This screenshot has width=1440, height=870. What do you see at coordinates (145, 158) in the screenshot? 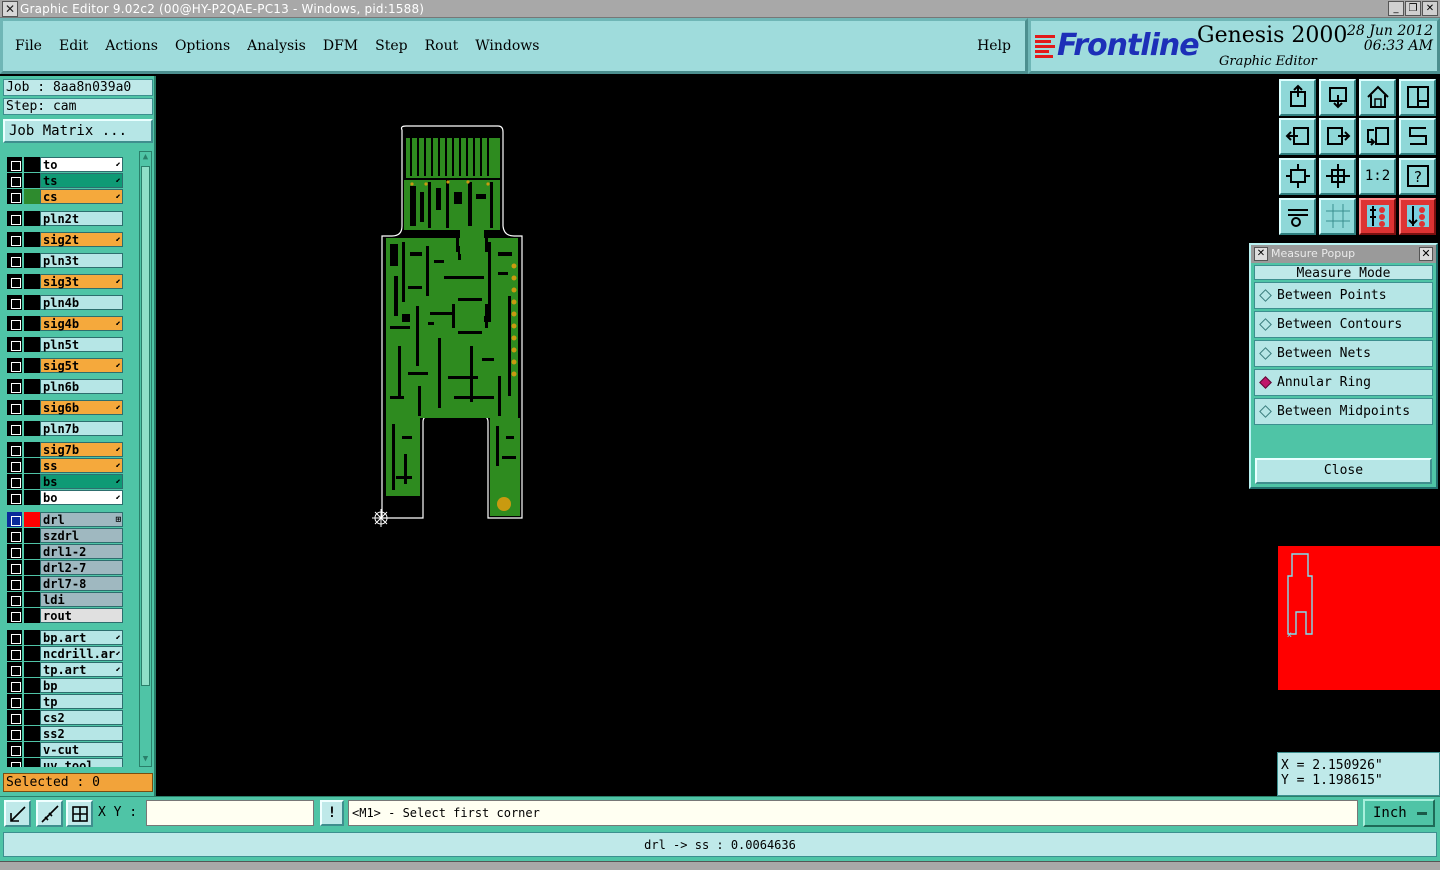
I see `scroll-up-icon: ▲` at bounding box center [145, 158].